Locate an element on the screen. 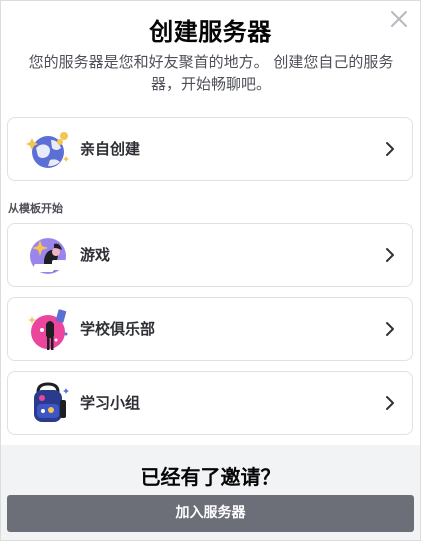 This screenshot has width=421, height=541. join-server-button: 加入服务器 is located at coordinates (210, 513).